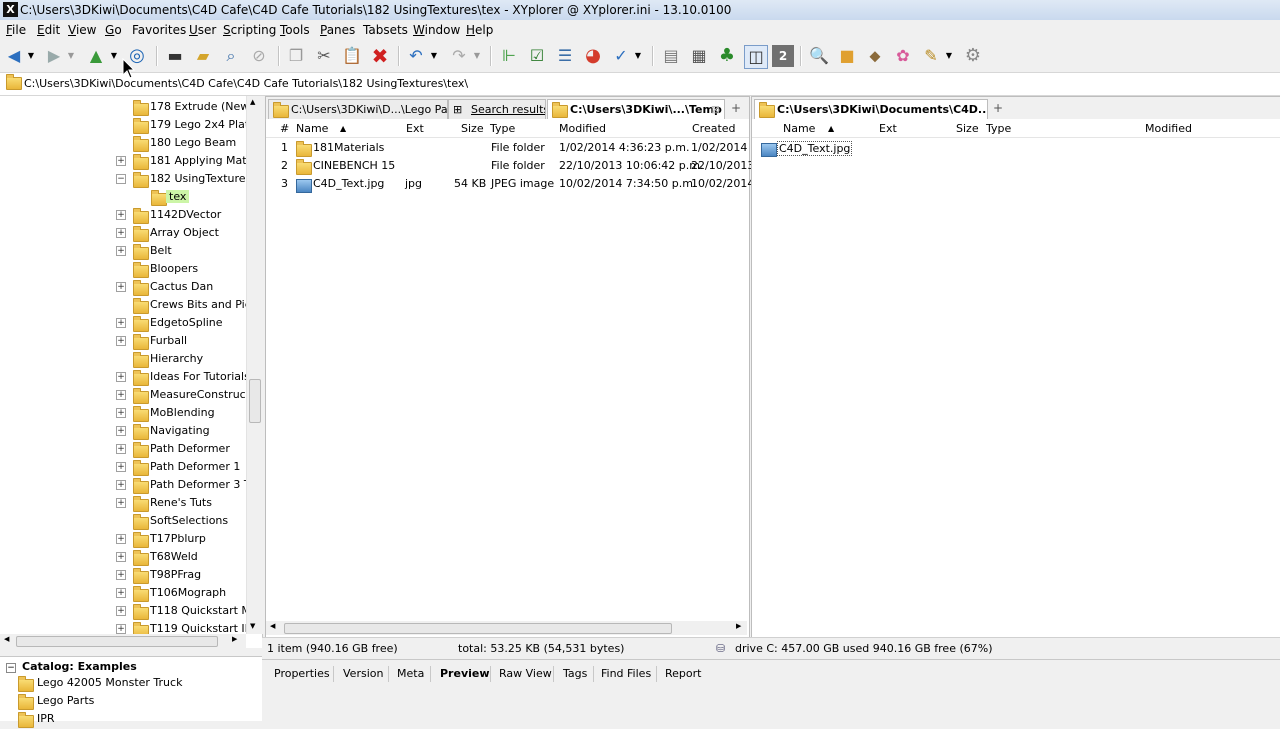 This screenshot has width=1280, height=729. What do you see at coordinates (82, 30) in the screenshot?
I see `menu-view: View` at bounding box center [82, 30].